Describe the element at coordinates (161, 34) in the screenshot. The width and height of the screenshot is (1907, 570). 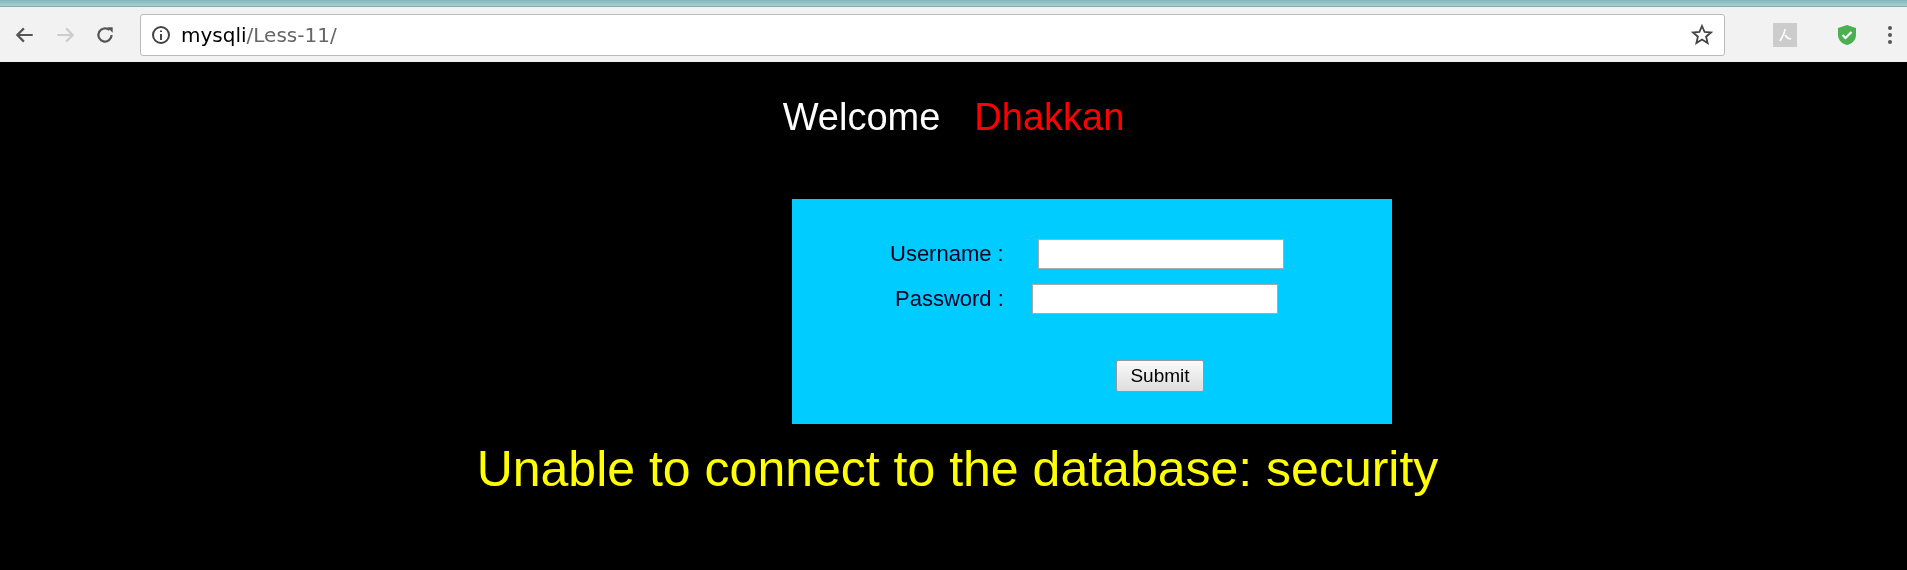
I see `info-icon` at that location.